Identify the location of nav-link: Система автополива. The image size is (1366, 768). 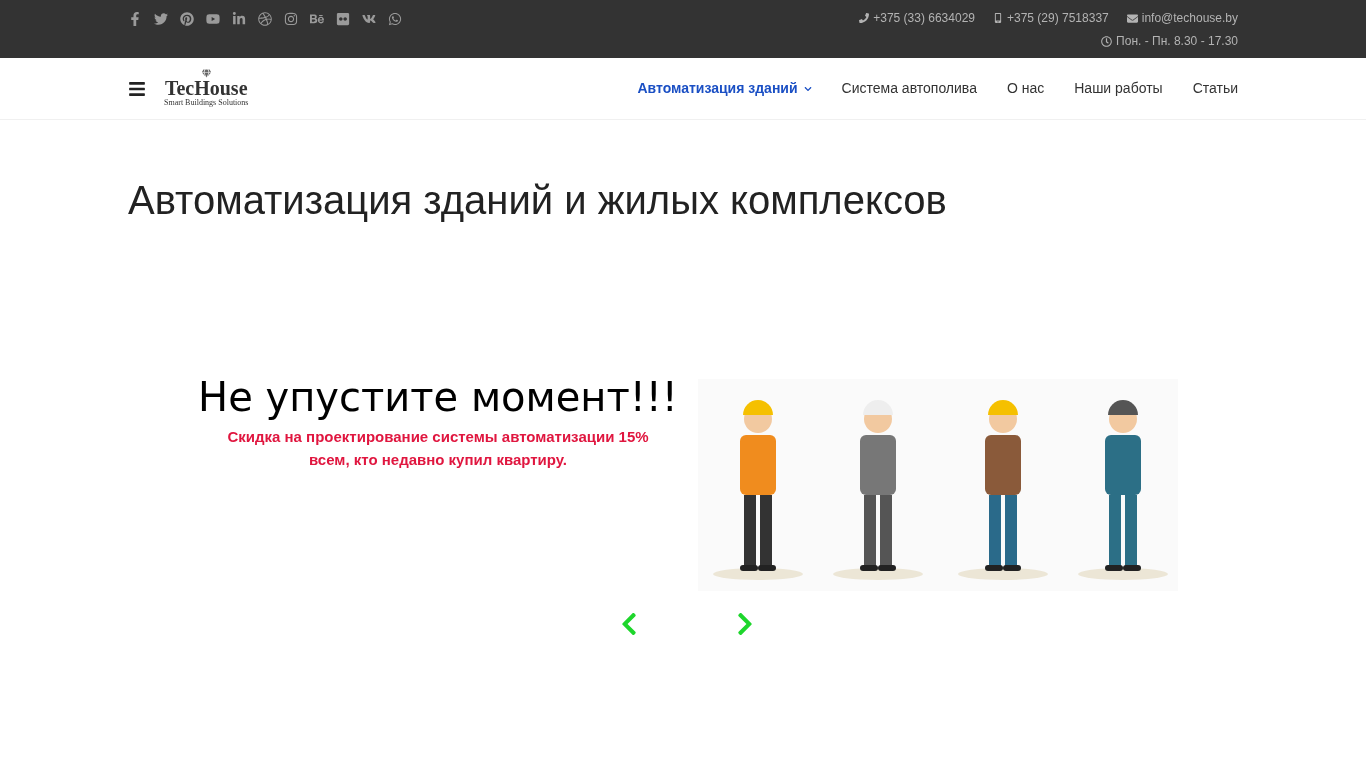
(909, 88).